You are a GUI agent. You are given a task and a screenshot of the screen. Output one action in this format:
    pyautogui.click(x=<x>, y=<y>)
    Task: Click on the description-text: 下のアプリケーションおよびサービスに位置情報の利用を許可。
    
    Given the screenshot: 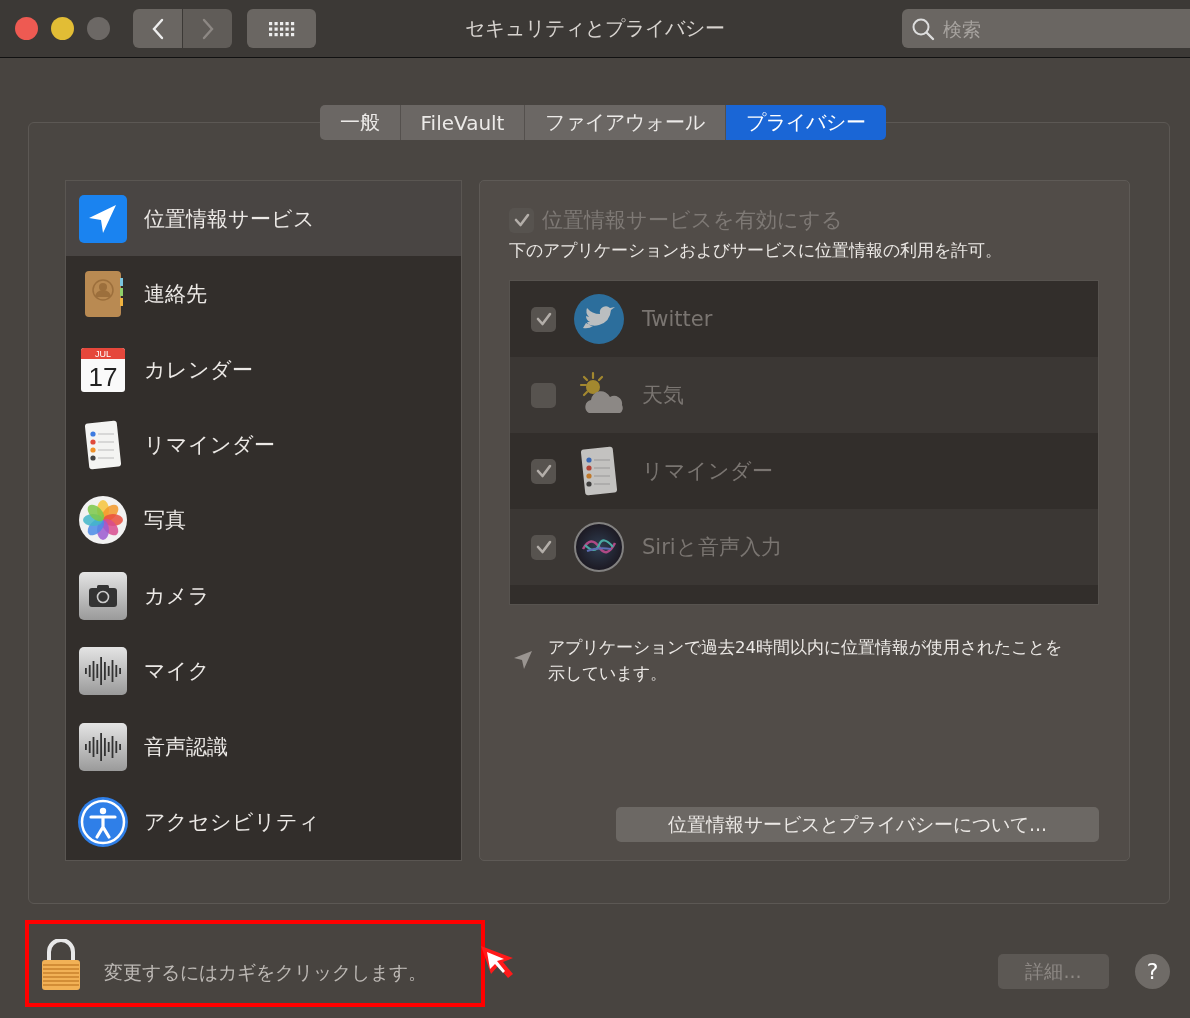 What is the action you would take?
    pyautogui.click(x=756, y=250)
    